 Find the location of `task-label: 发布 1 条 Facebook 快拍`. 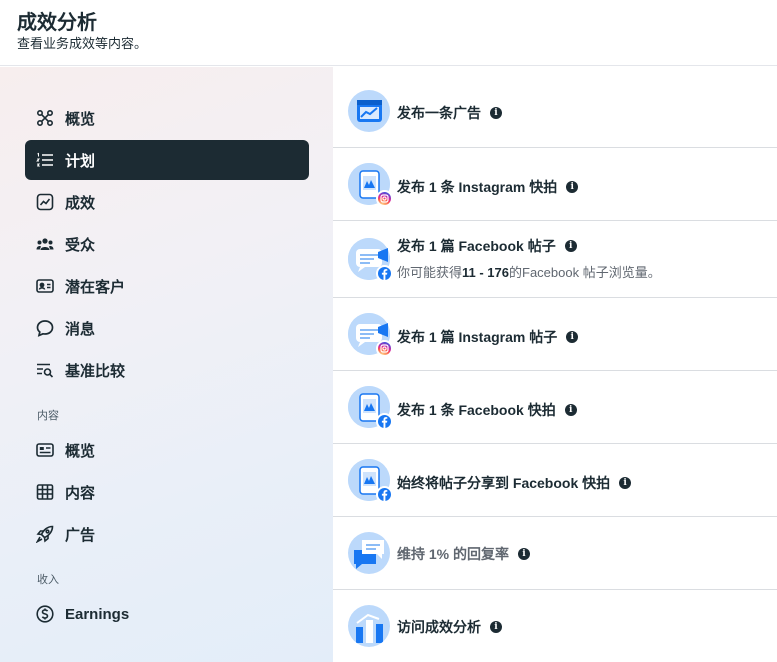

task-label: 发布 1 条 Facebook 快拍 is located at coordinates (476, 410).